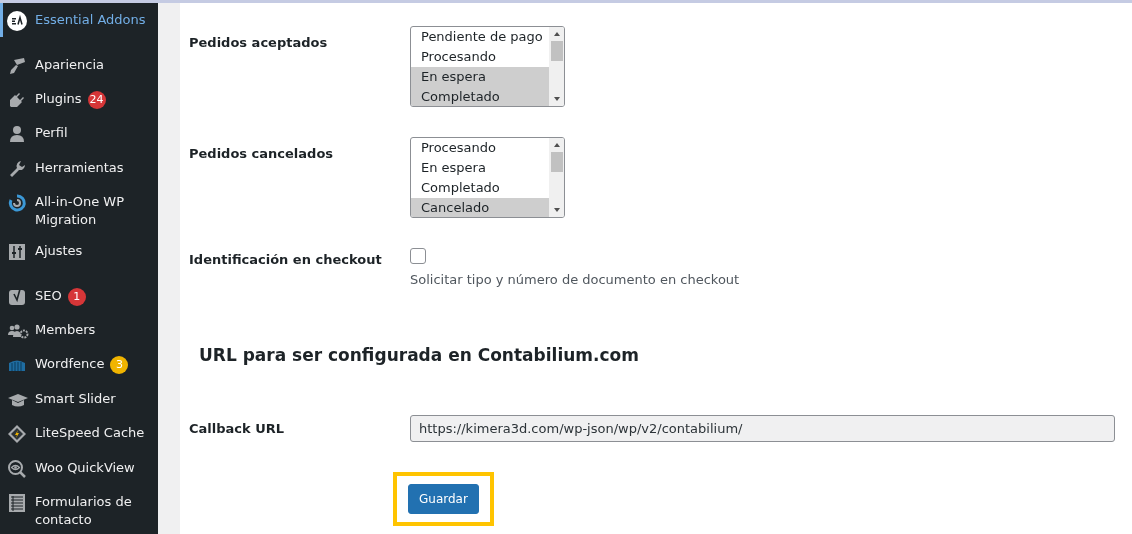 The image size is (1132, 534). Describe the element at coordinates (443, 499) in the screenshot. I see `save-button: Guardar` at that location.